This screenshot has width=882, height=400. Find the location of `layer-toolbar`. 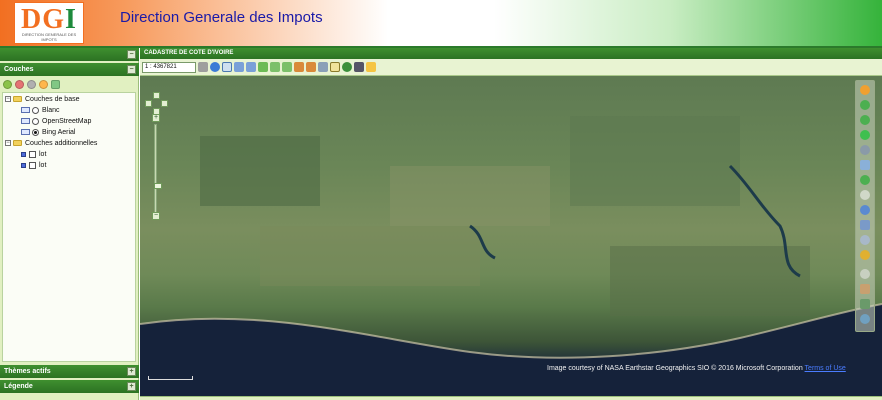

layer-toolbar is located at coordinates (31, 85).